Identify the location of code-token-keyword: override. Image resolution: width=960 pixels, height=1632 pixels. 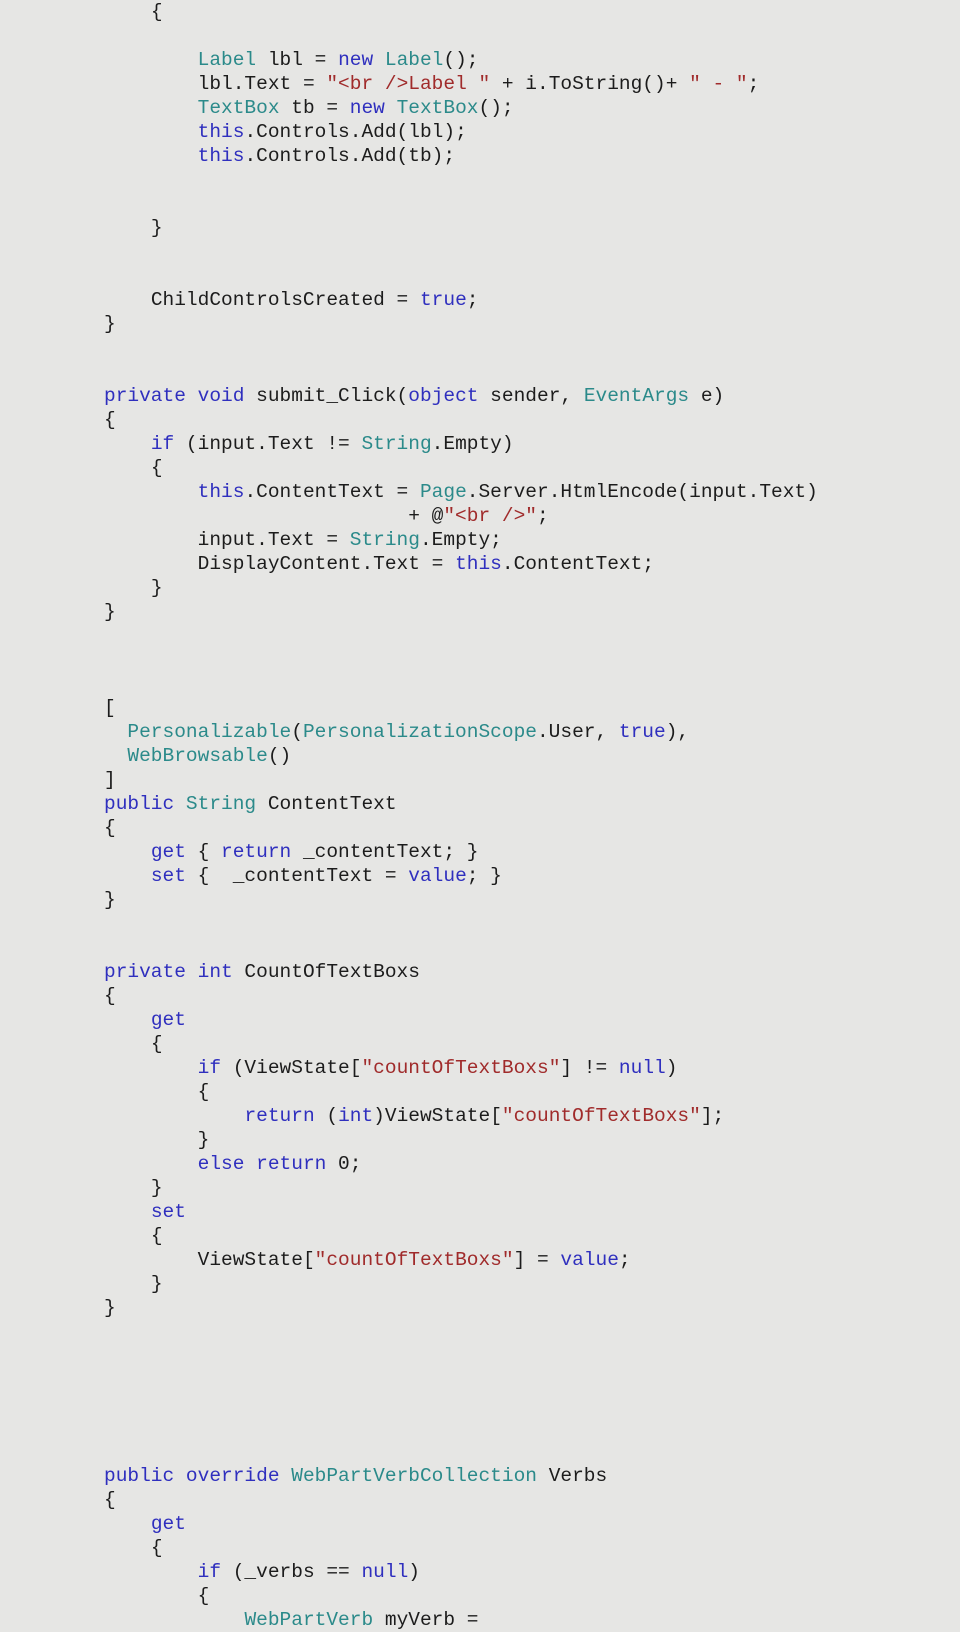
(232, 1476).